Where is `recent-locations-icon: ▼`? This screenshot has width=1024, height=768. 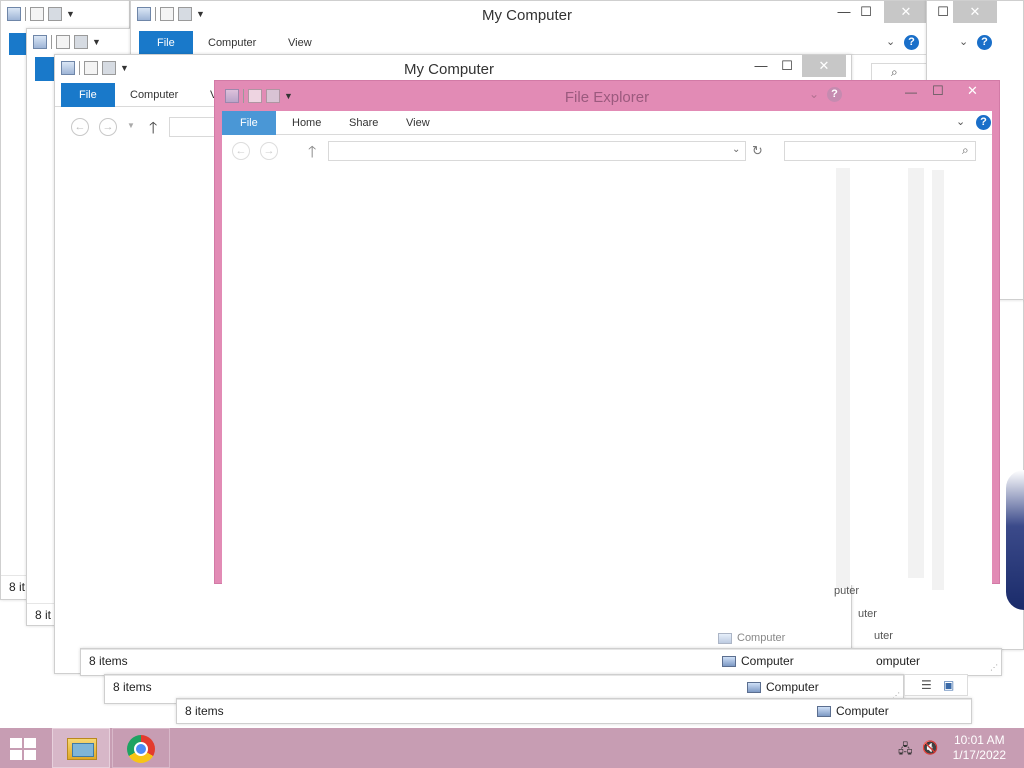 recent-locations-icon: ▼ is located at coordinates (131, 125).